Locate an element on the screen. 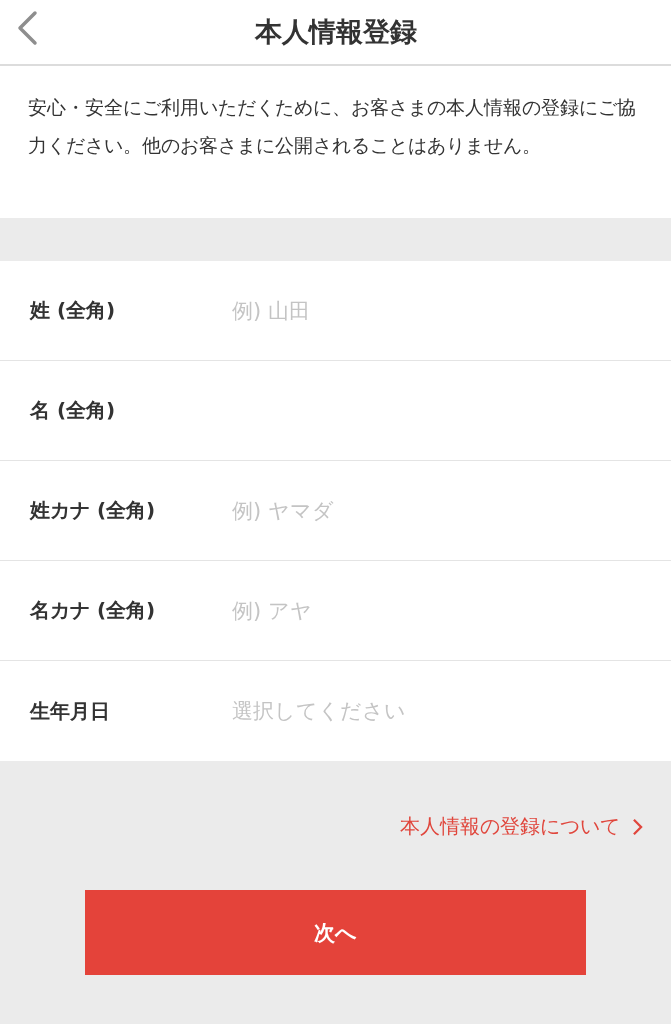 This screenshot has width=671, height=1024. input-field: 例) アヤ is located at coordinates (441, 610).